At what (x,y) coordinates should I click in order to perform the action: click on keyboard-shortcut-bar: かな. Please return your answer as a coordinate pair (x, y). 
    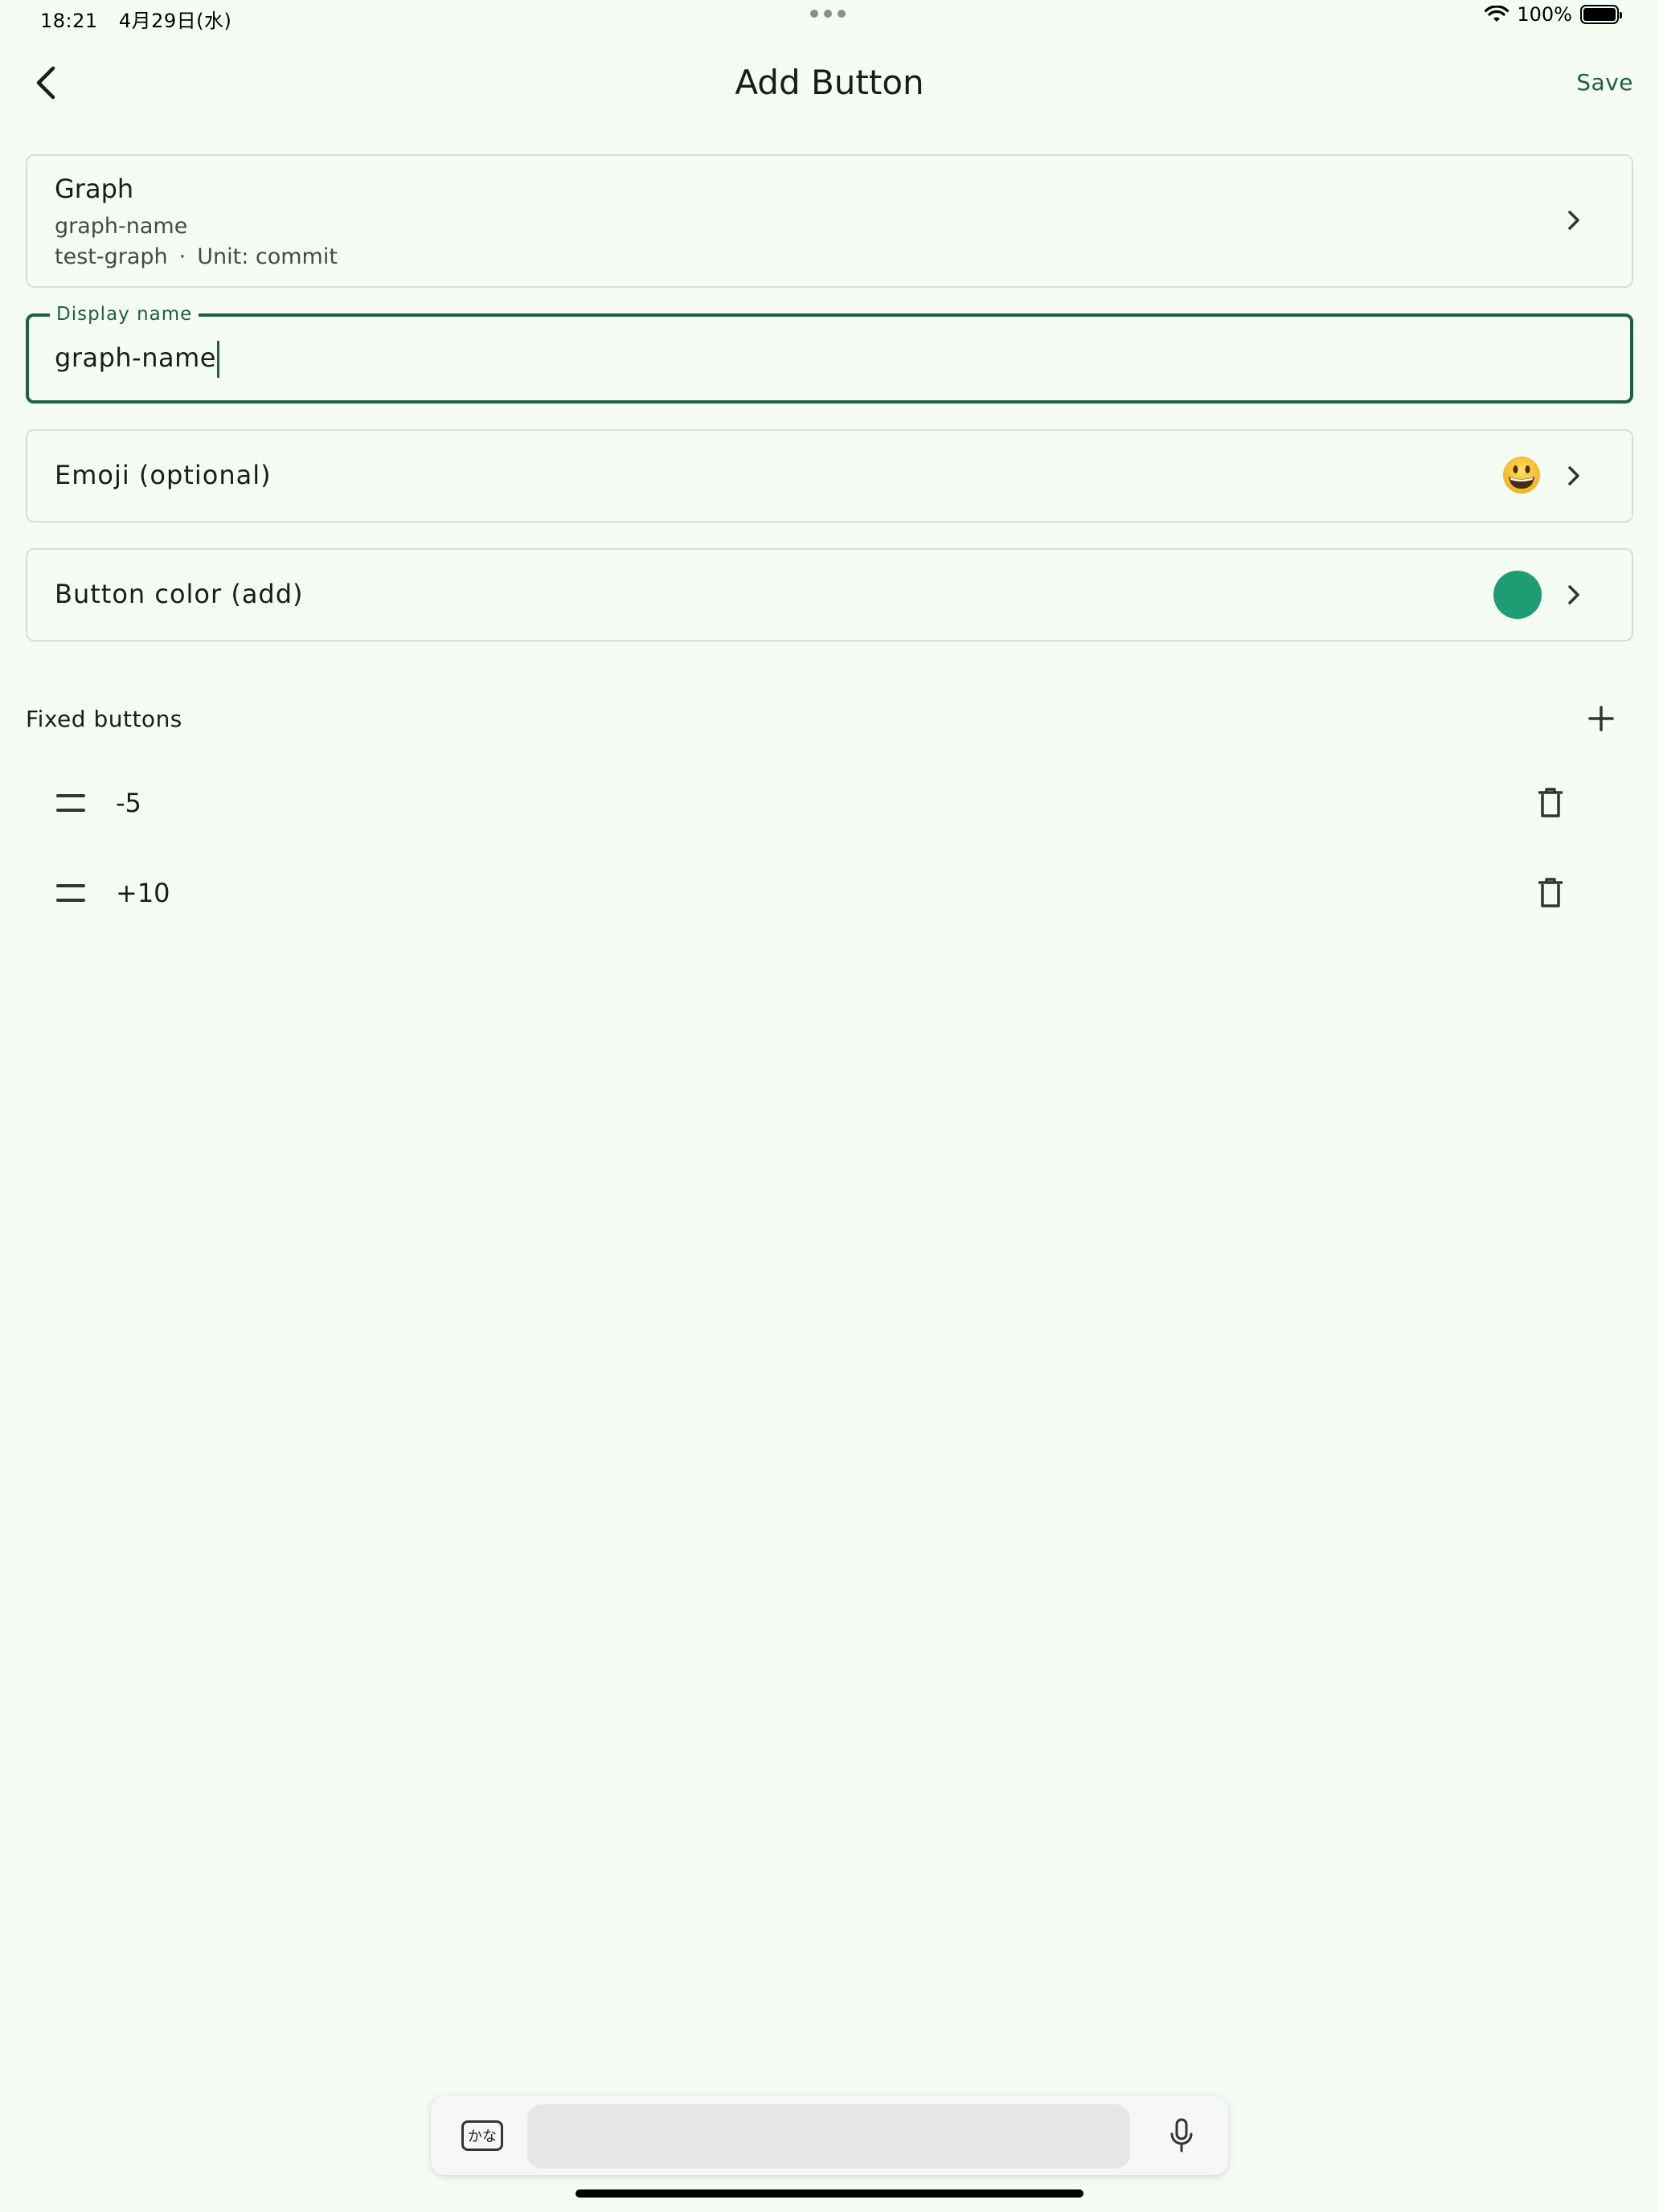
    Looking at the image, I should click on (829, 2135).